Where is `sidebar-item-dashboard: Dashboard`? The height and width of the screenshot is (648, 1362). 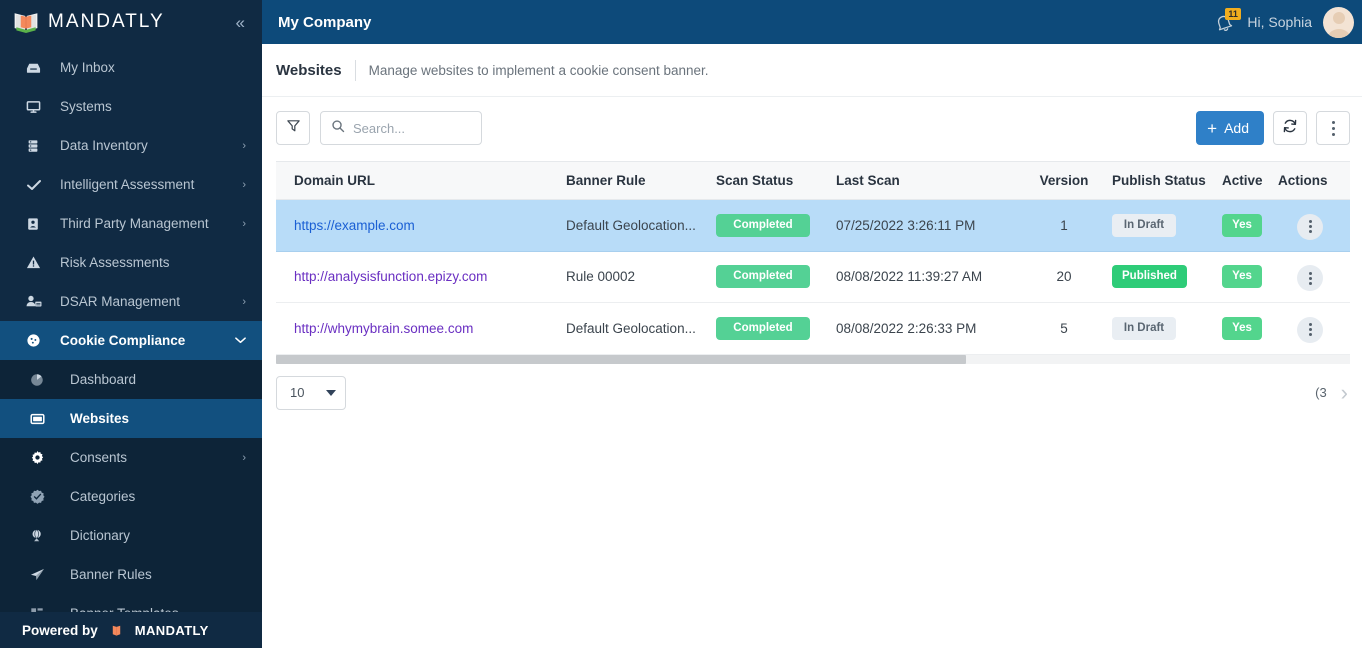 sidebar-item-dashboard: Dashboard is located at coordinates (131, 379).